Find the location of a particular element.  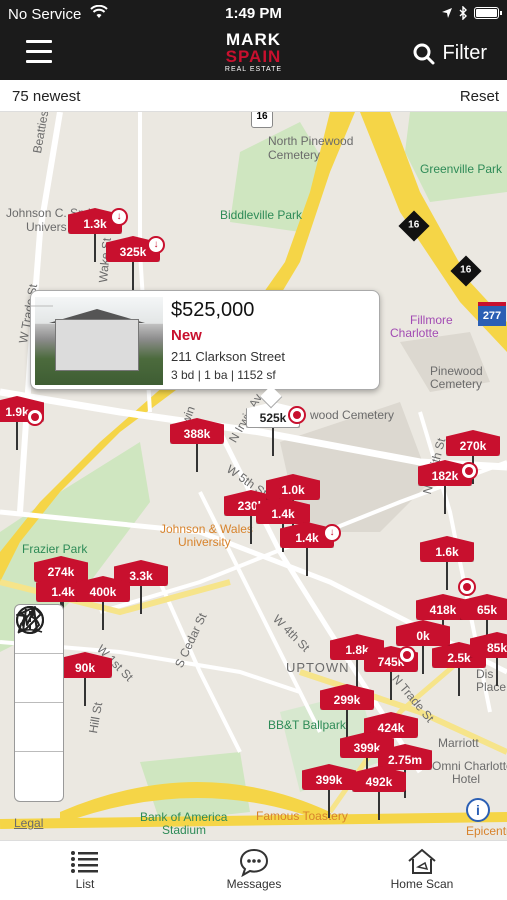

map-label-cemetery-2: Cemetery is located at coordinates (456, 384).